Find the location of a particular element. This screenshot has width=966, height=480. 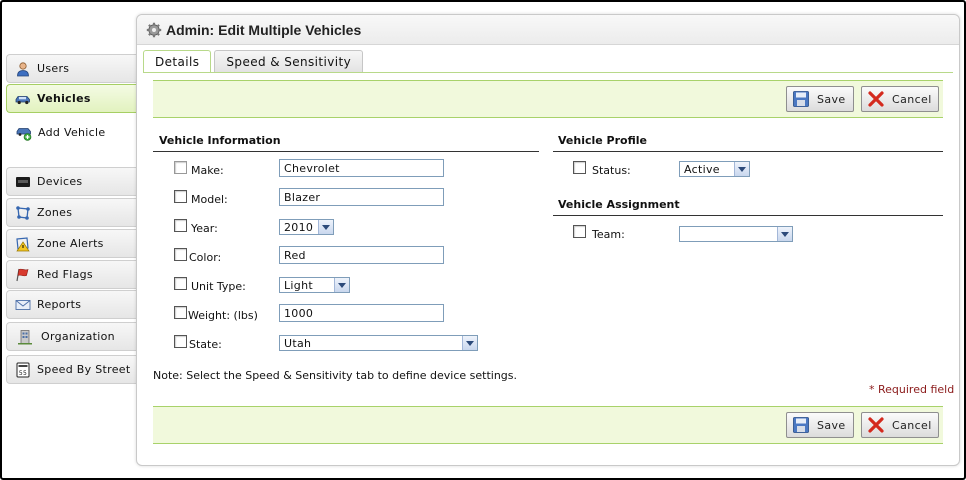

model-checkbox is located at coordinates (180, 196).